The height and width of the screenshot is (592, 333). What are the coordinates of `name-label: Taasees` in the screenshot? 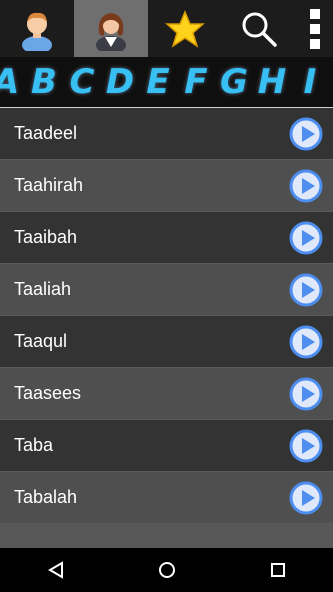 It's located at (48, 393).